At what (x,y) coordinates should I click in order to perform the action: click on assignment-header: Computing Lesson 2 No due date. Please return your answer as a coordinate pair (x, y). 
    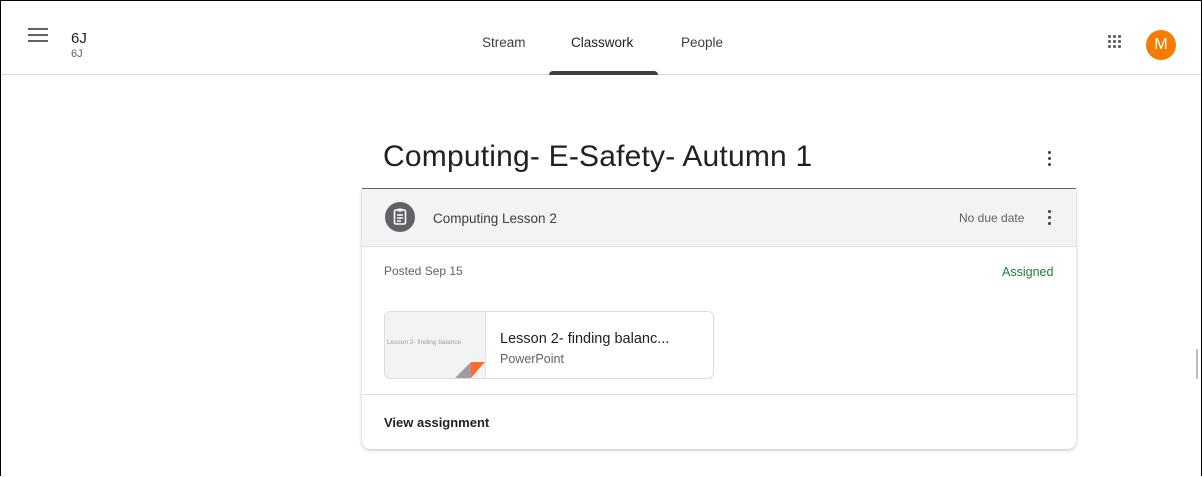
    Looking at the image, I should click on (719, 218).